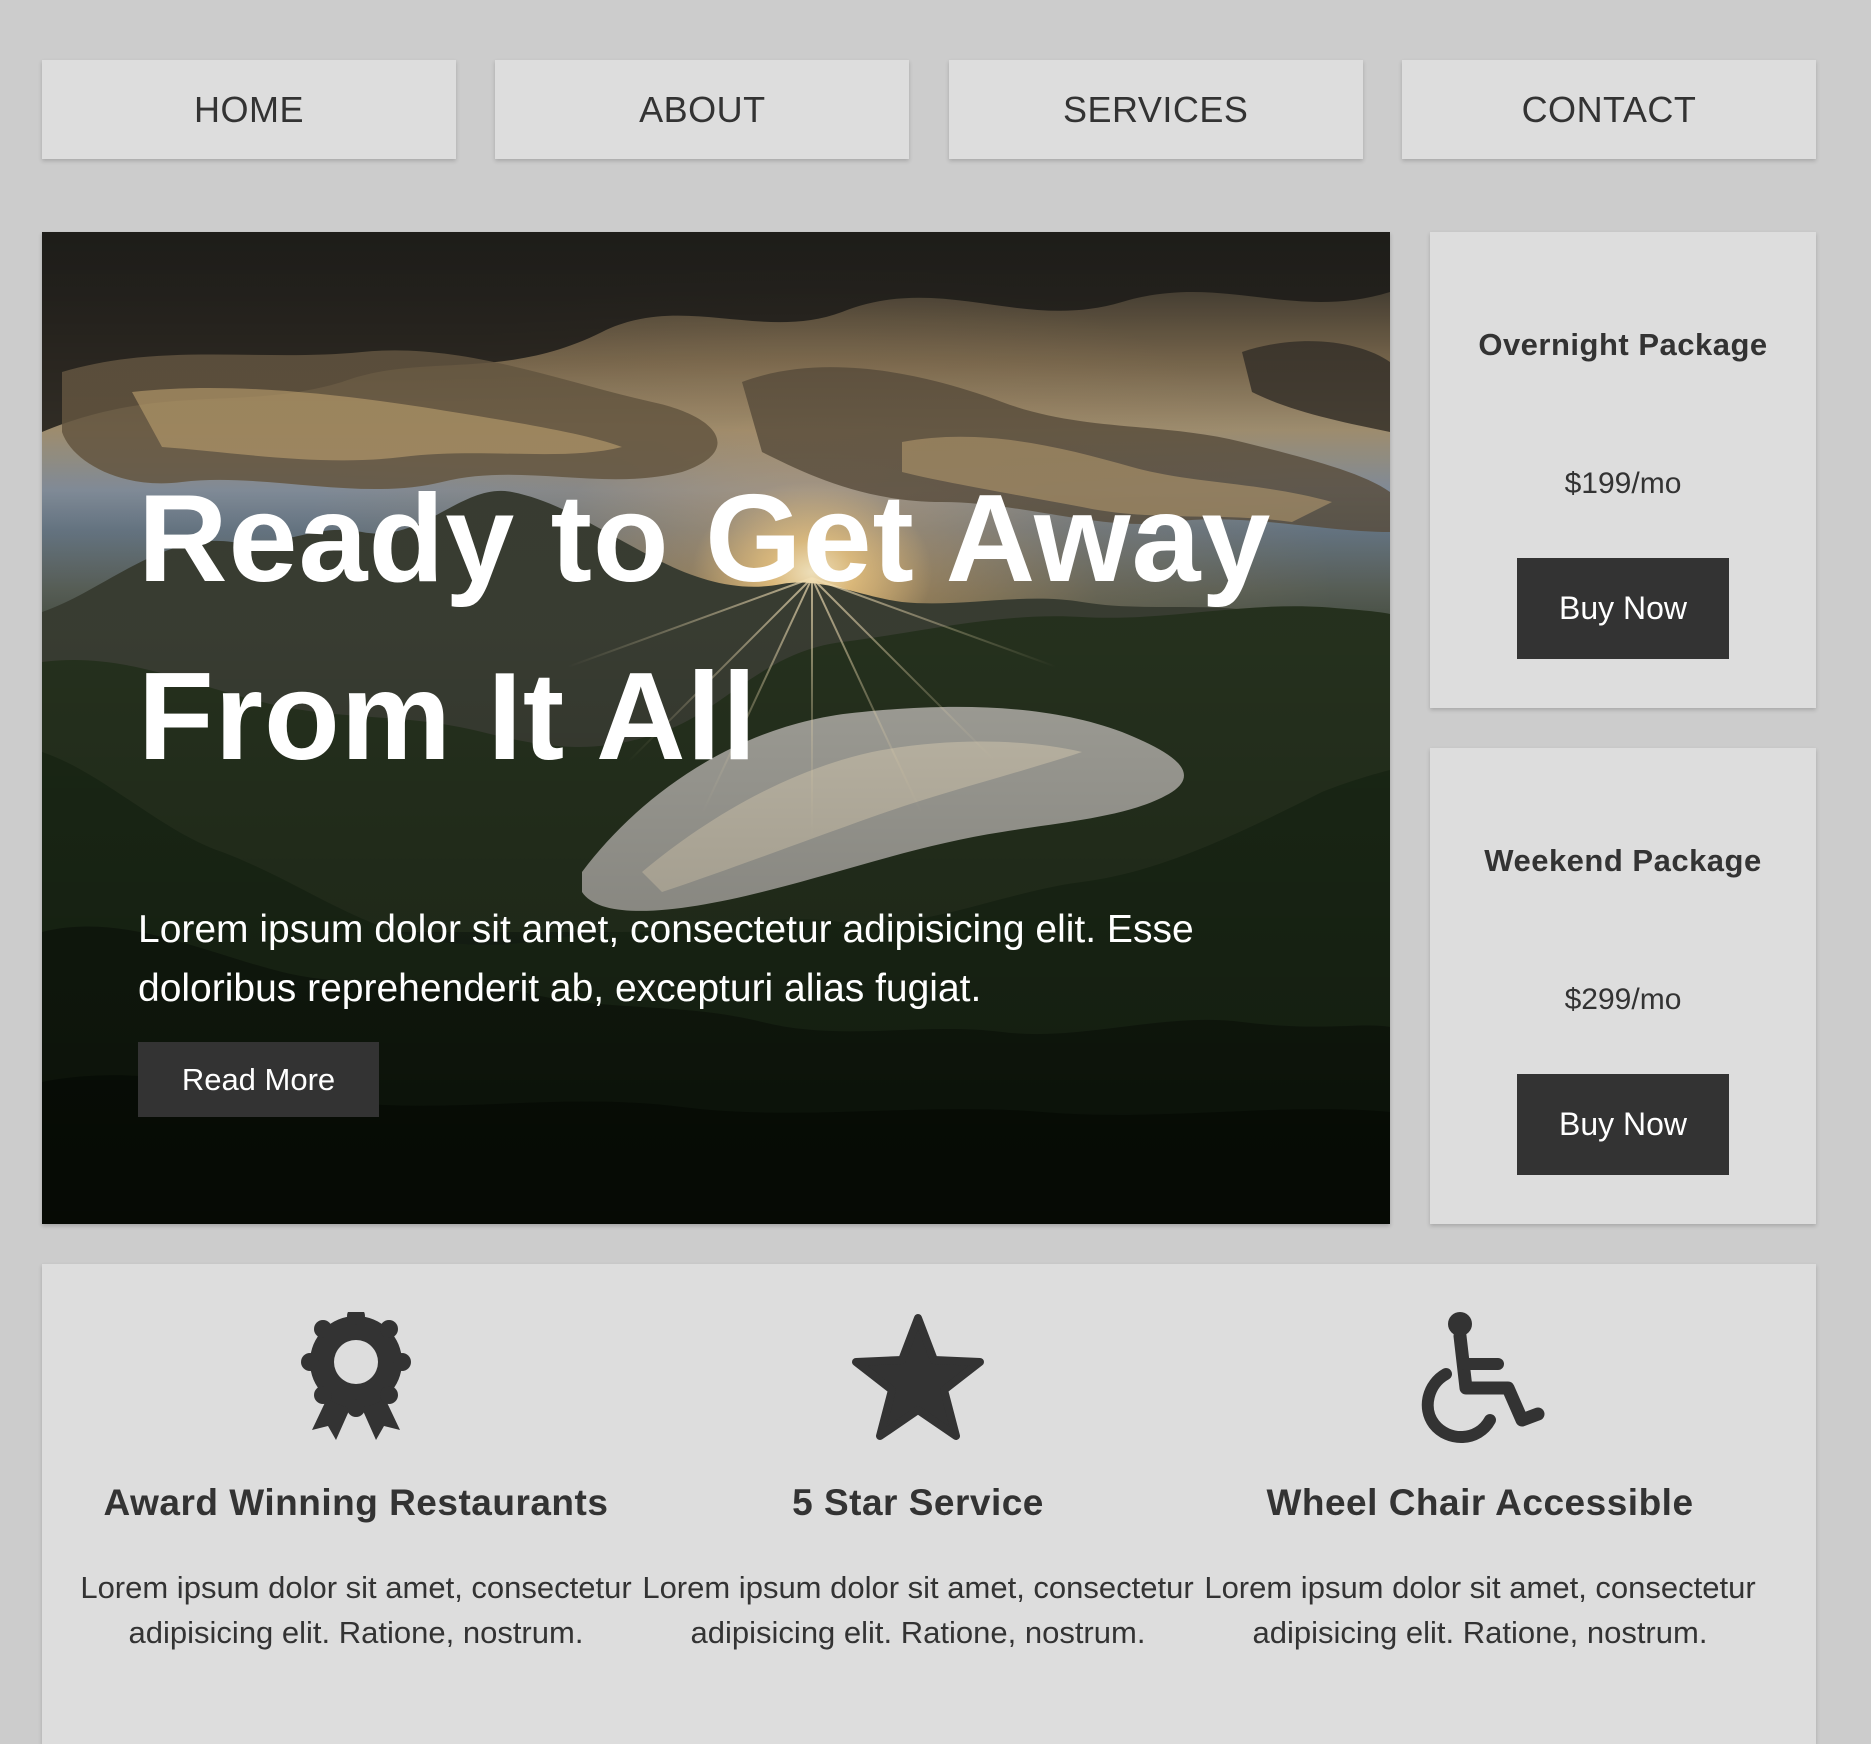 Image resolution: width=1871 pixels, height=1744 pixels. Describe the element at coordinates (356, 1502) in the screenshot. I see `feature-title: Award Winning Restaurants` at that location.